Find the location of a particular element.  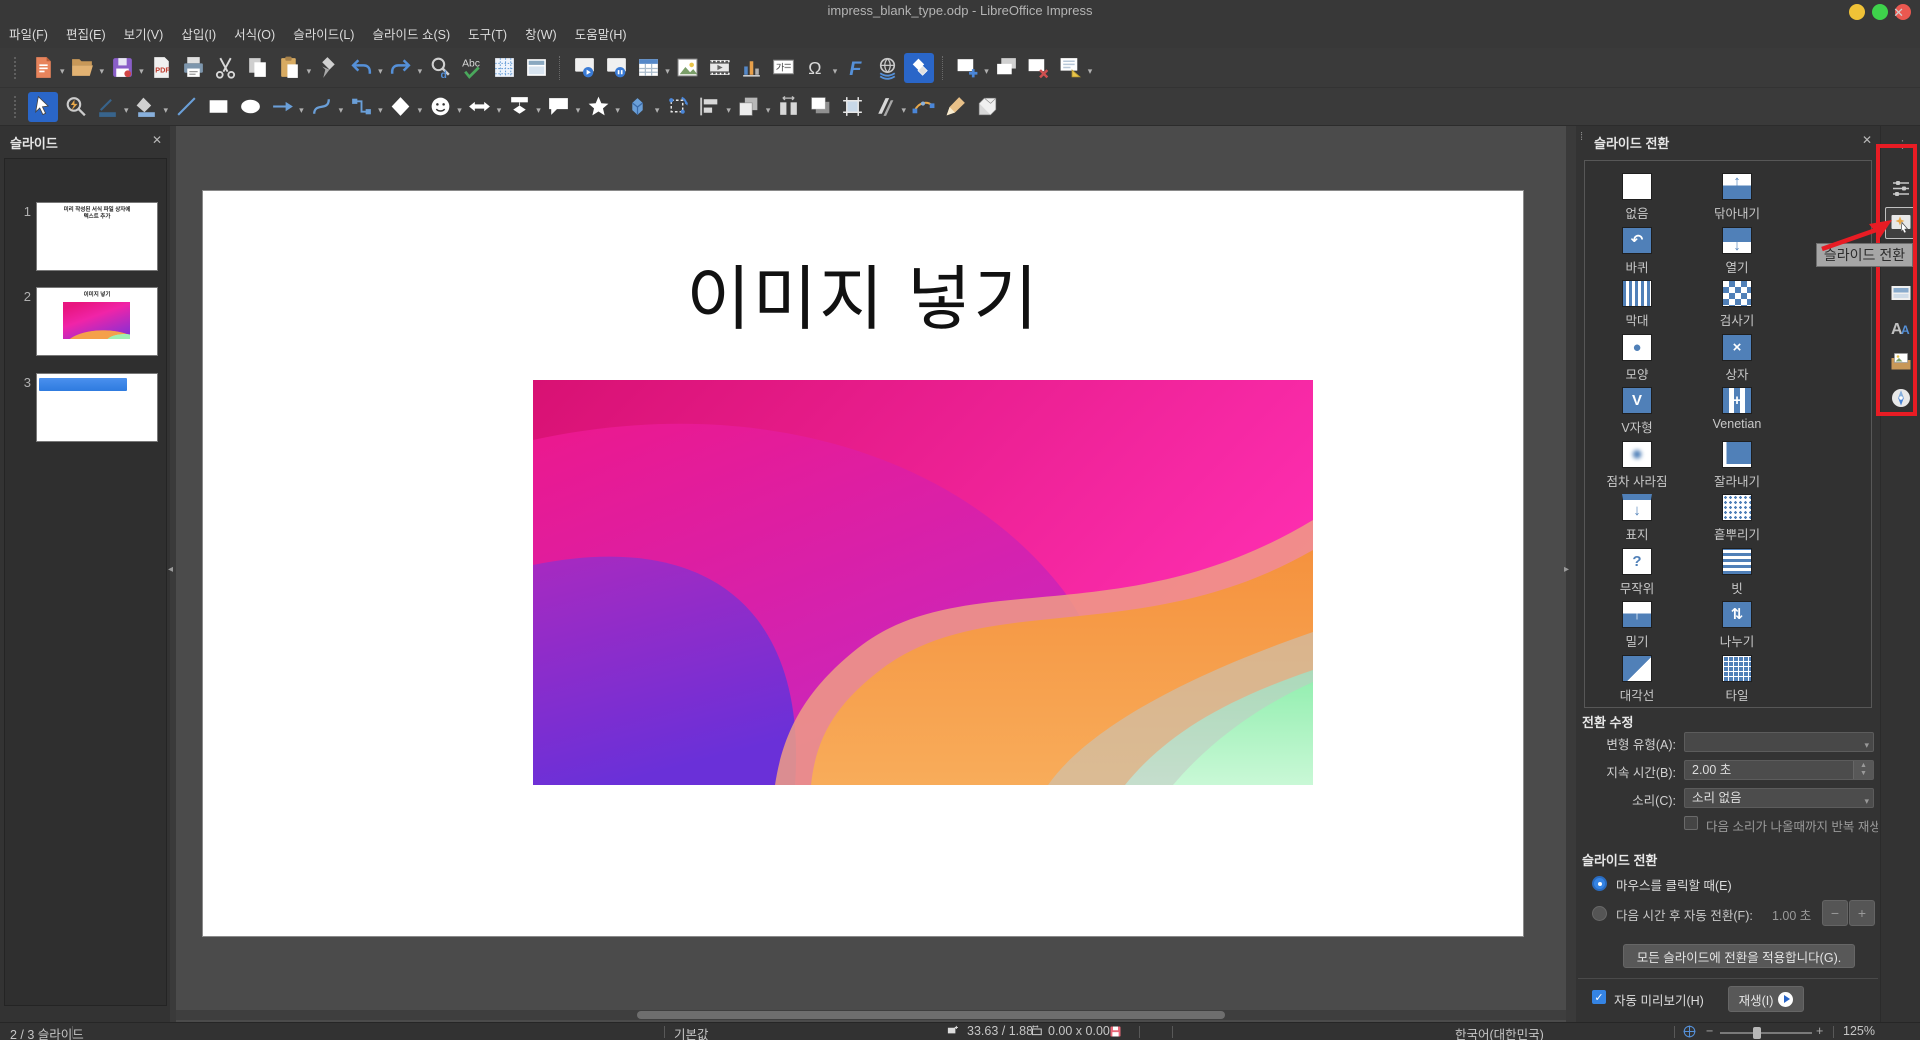

redo-dropdown-icon: ▾ is located at coordinates (420, 71).